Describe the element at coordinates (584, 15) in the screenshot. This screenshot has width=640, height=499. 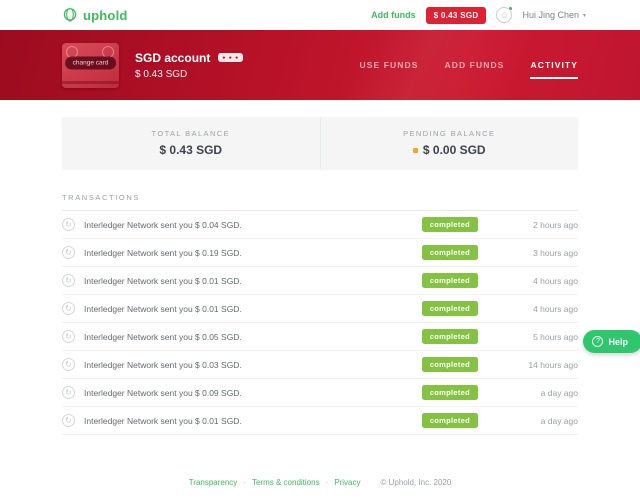
I see `chevron-down-icon: ▾` at that location.